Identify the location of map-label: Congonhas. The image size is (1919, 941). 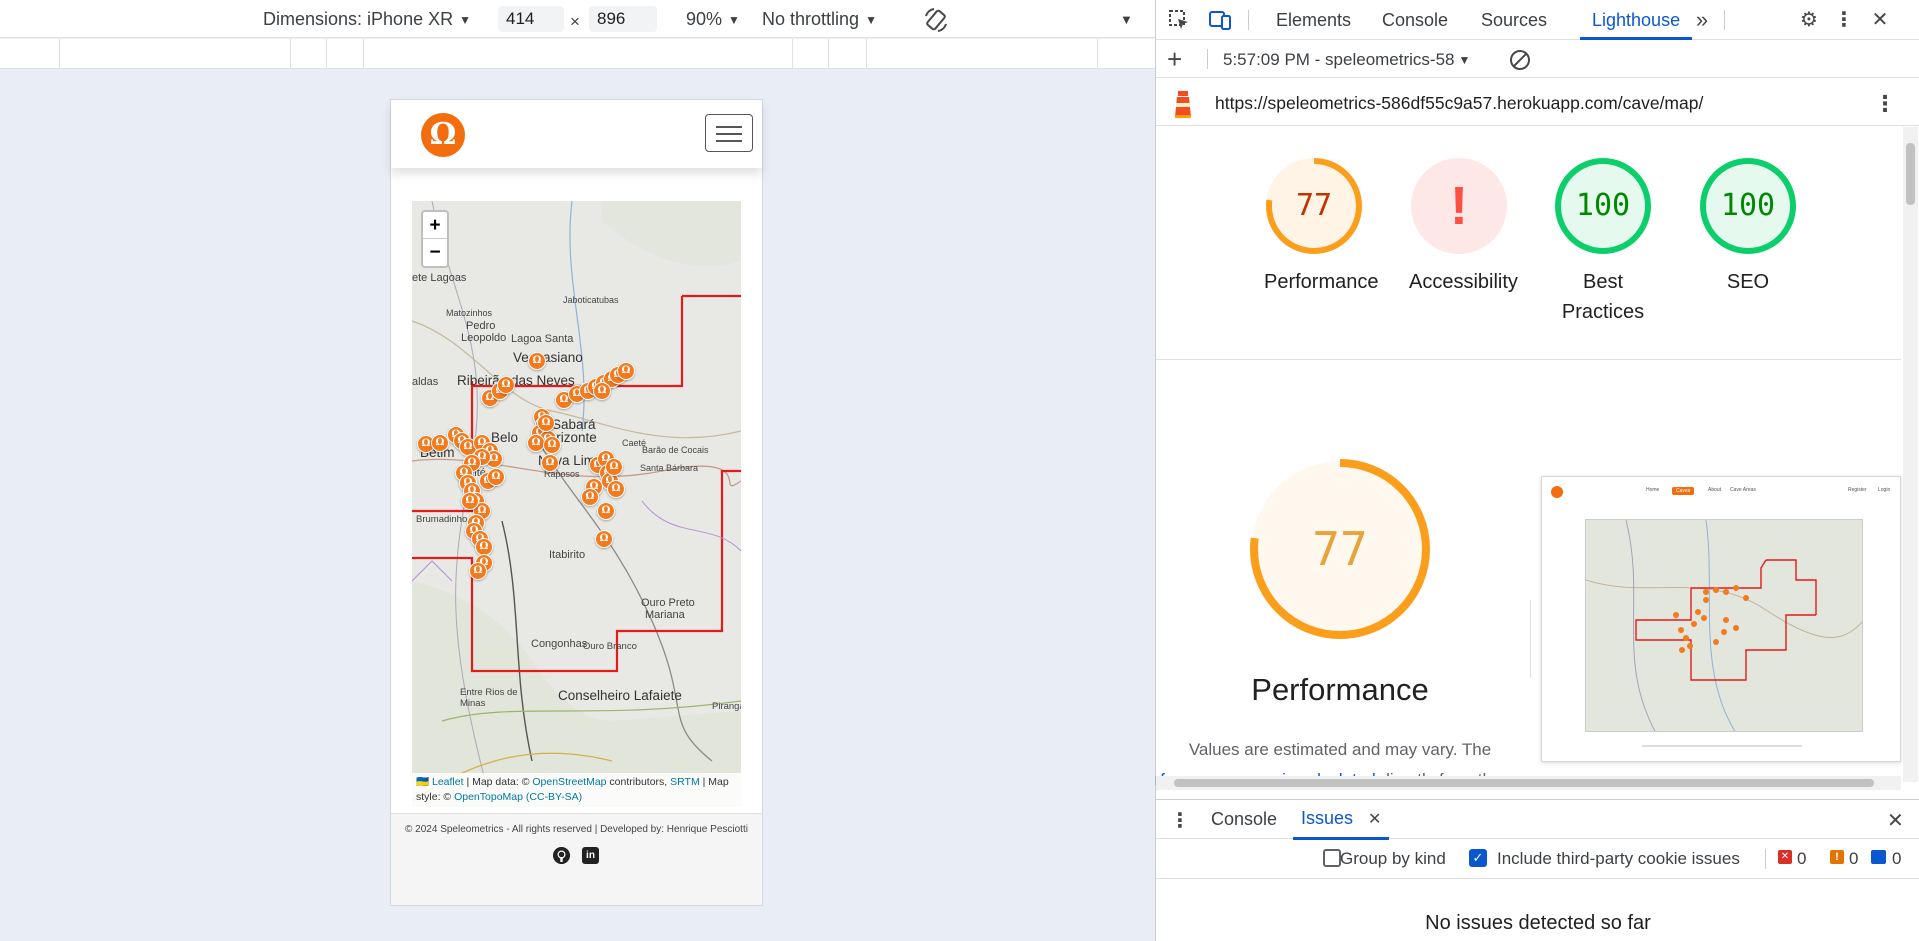
(559, 644).